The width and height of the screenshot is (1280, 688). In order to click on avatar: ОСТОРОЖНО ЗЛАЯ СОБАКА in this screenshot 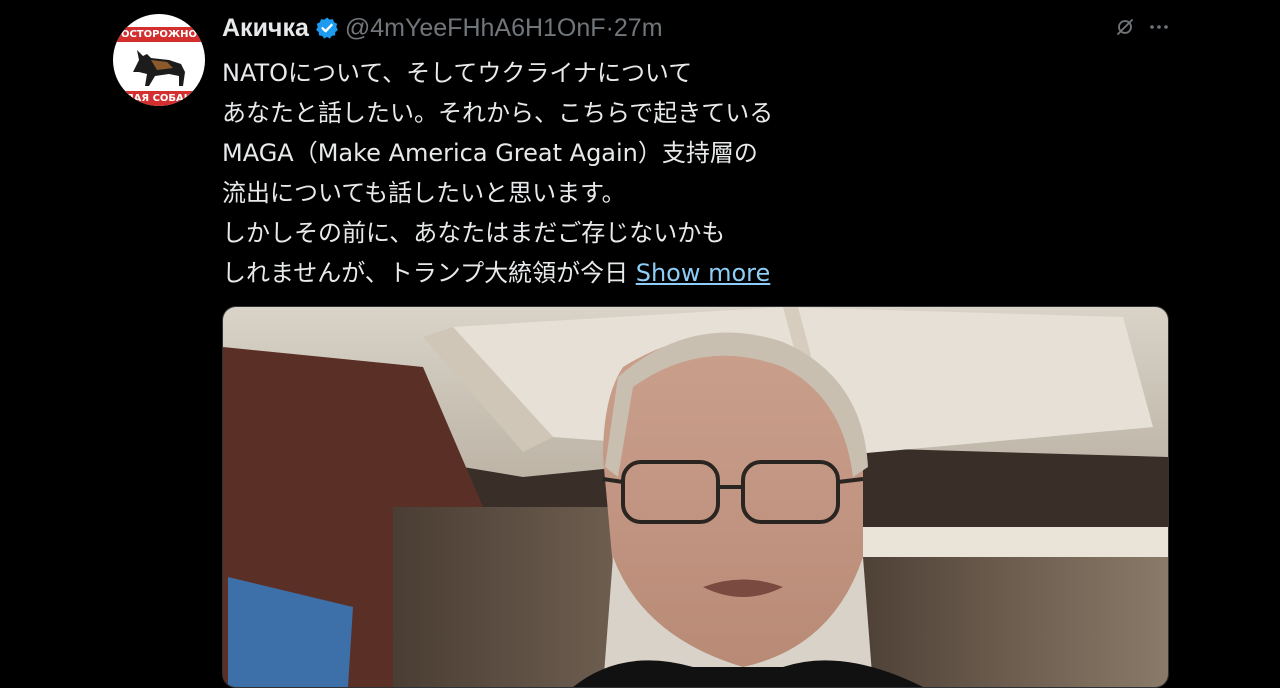, I will do `click(159, 60)`.